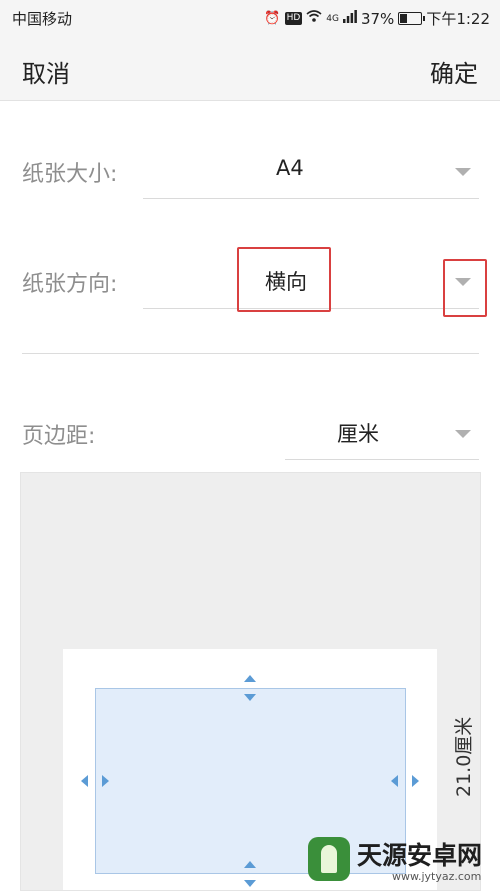 This screenshot has height=891, width=500. I want to click on right-margin-right-arrow, so click(415, 781).